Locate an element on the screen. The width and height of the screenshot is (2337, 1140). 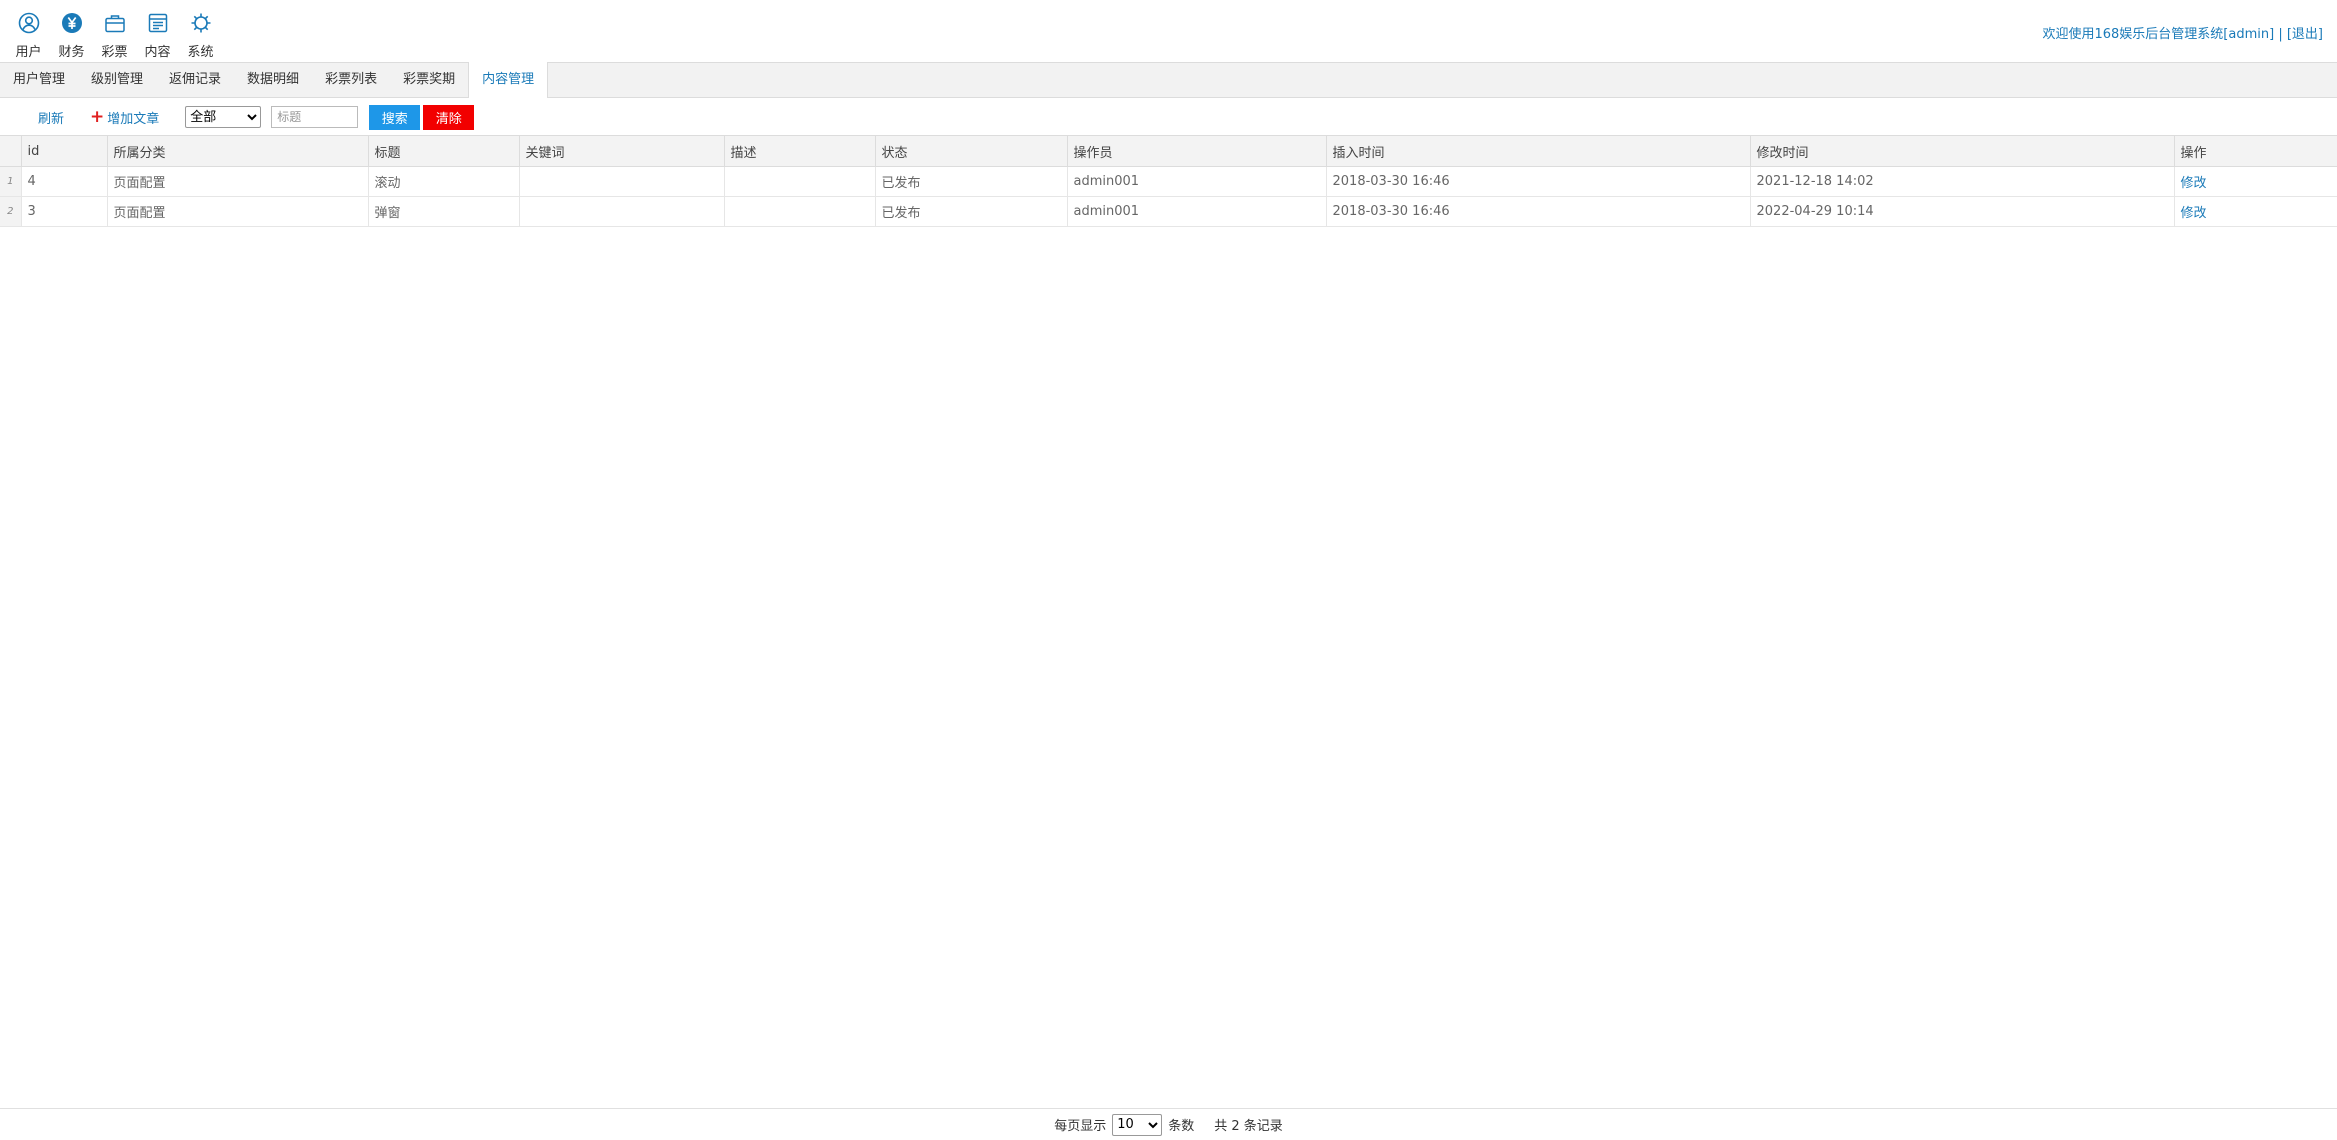
welcome-area: 欢迎使用168娱乐后台管理系统[admin] | [退出] is located at coordinates (2182, 32).